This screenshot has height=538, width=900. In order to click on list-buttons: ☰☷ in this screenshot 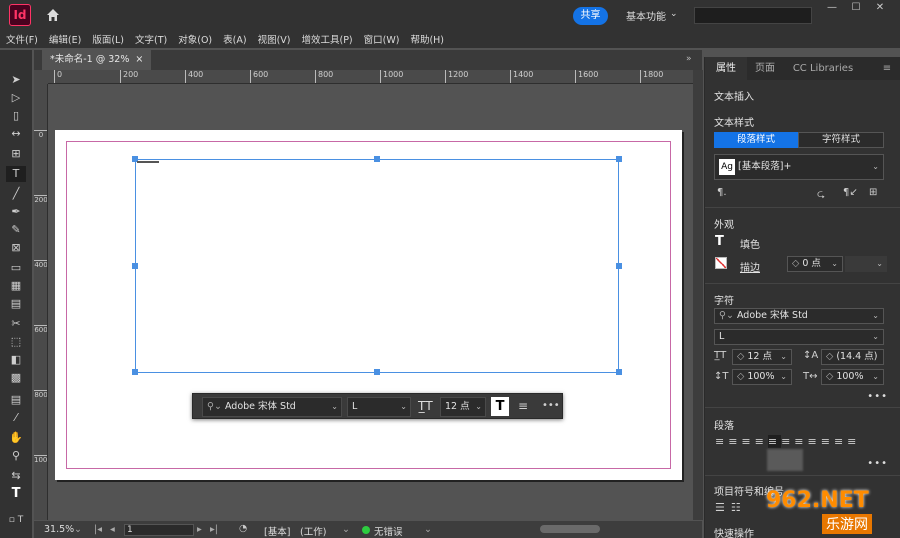, I will do `click(731, 507)`.